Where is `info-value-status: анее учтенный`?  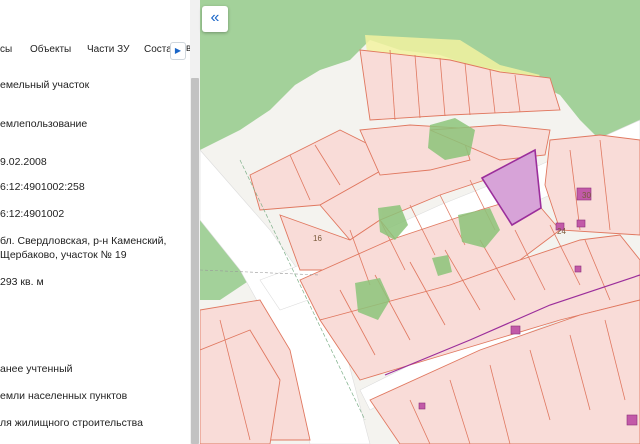 info-value-status: анее учтенный is located at coordinates (36, 369).